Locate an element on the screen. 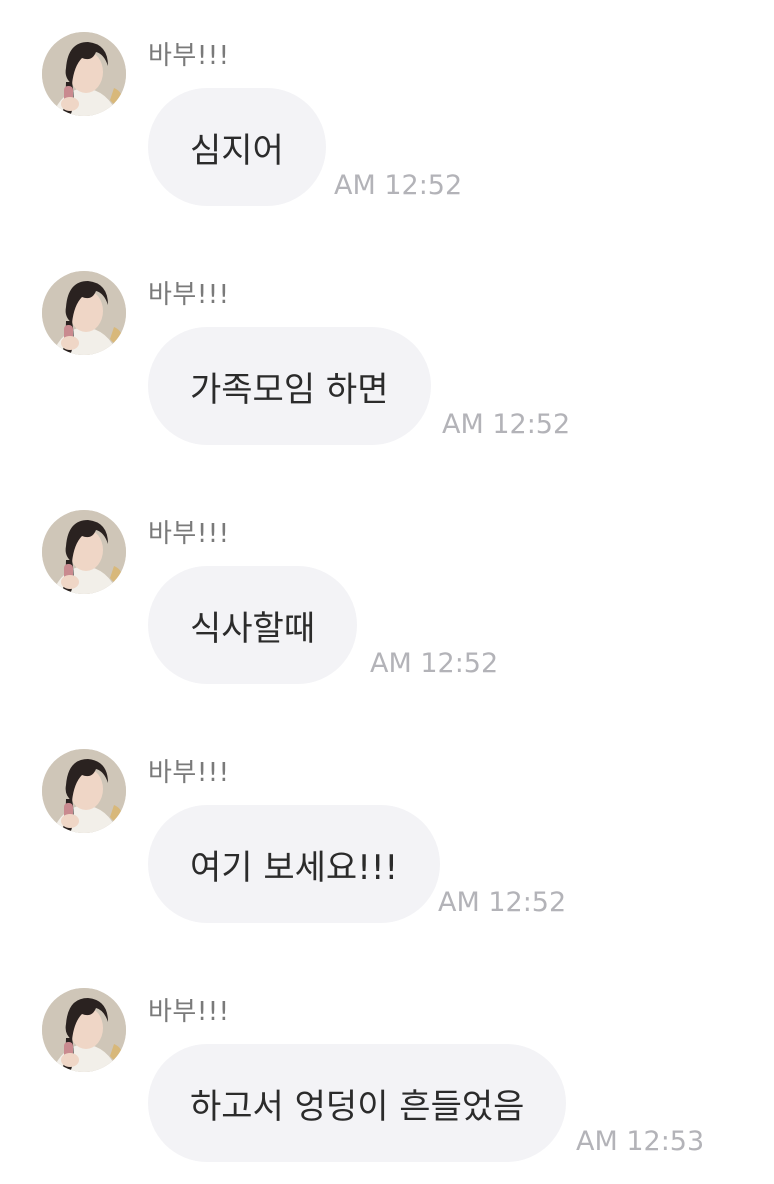 The image size is (774, 1184). message-bubble: 여기 보세요!!! is located at coordinates (294, 864).